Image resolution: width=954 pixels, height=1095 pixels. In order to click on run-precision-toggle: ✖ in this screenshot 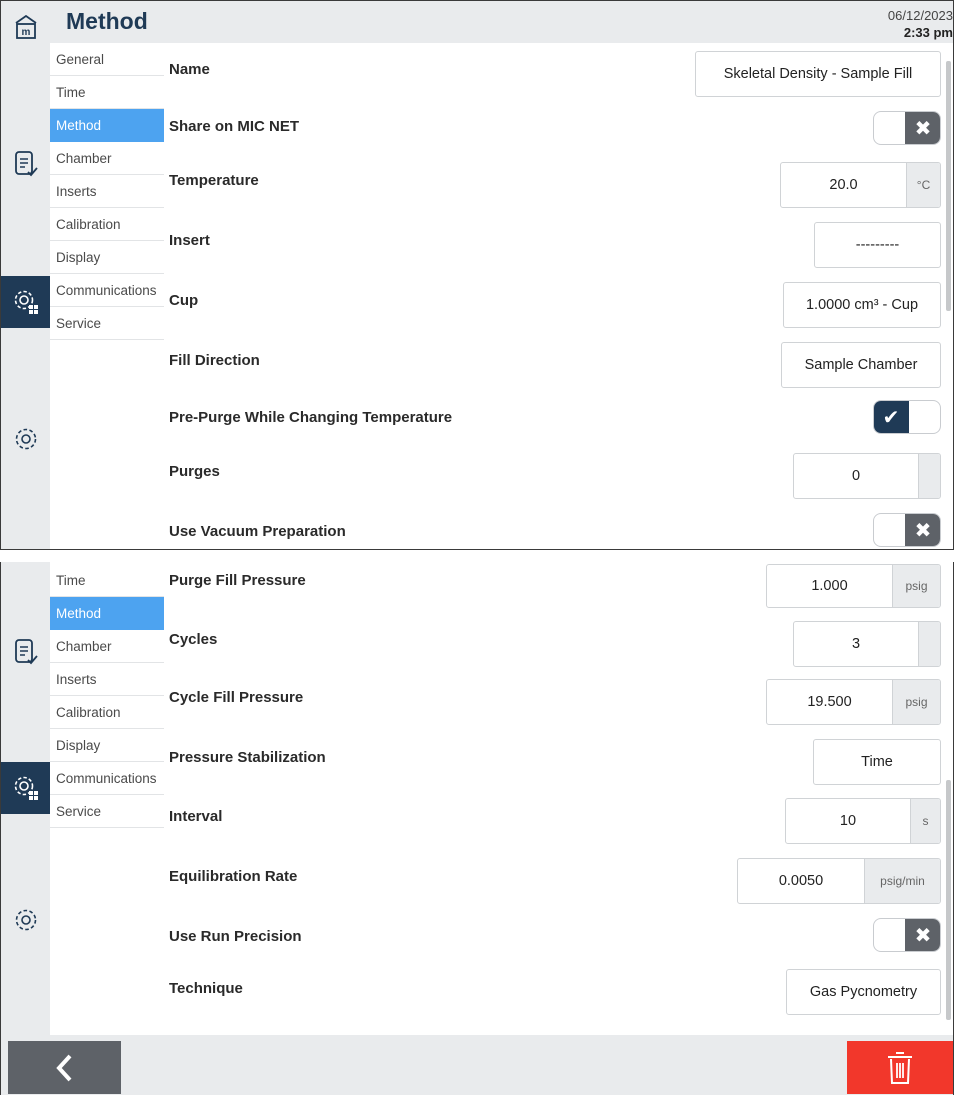, I will do `click(907, 935)`.